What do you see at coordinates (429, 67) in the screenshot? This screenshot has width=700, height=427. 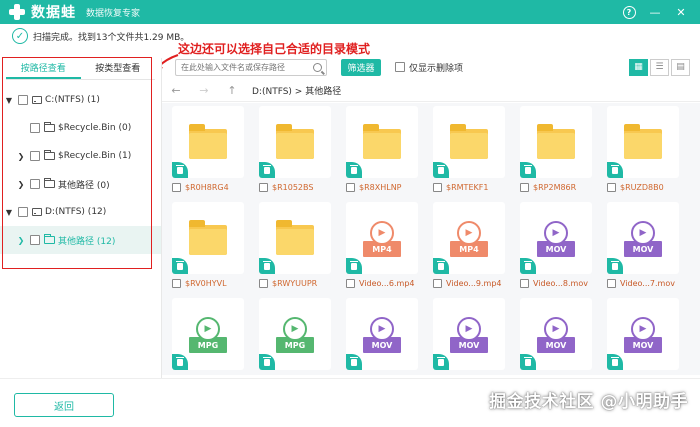 I see `only-deleted-toggle: 仅显示删除项` at bounding box center [429, 67].